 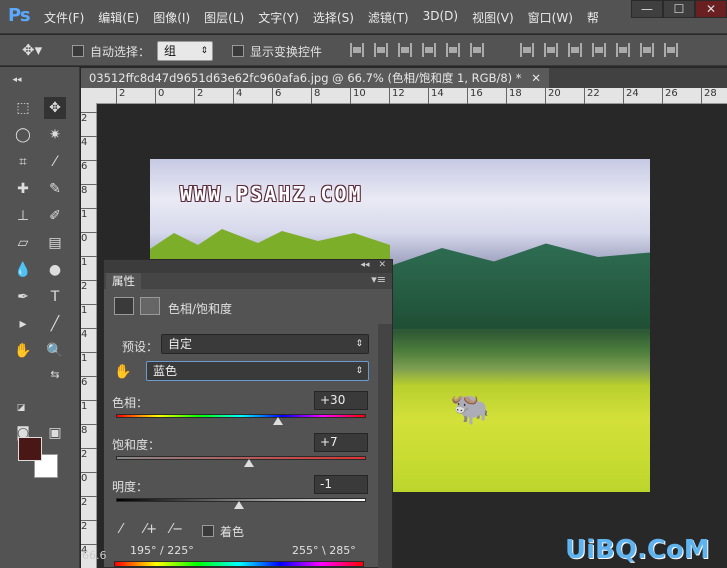 I want to click on auto-select-value: 组, so click(x=170, y=51).